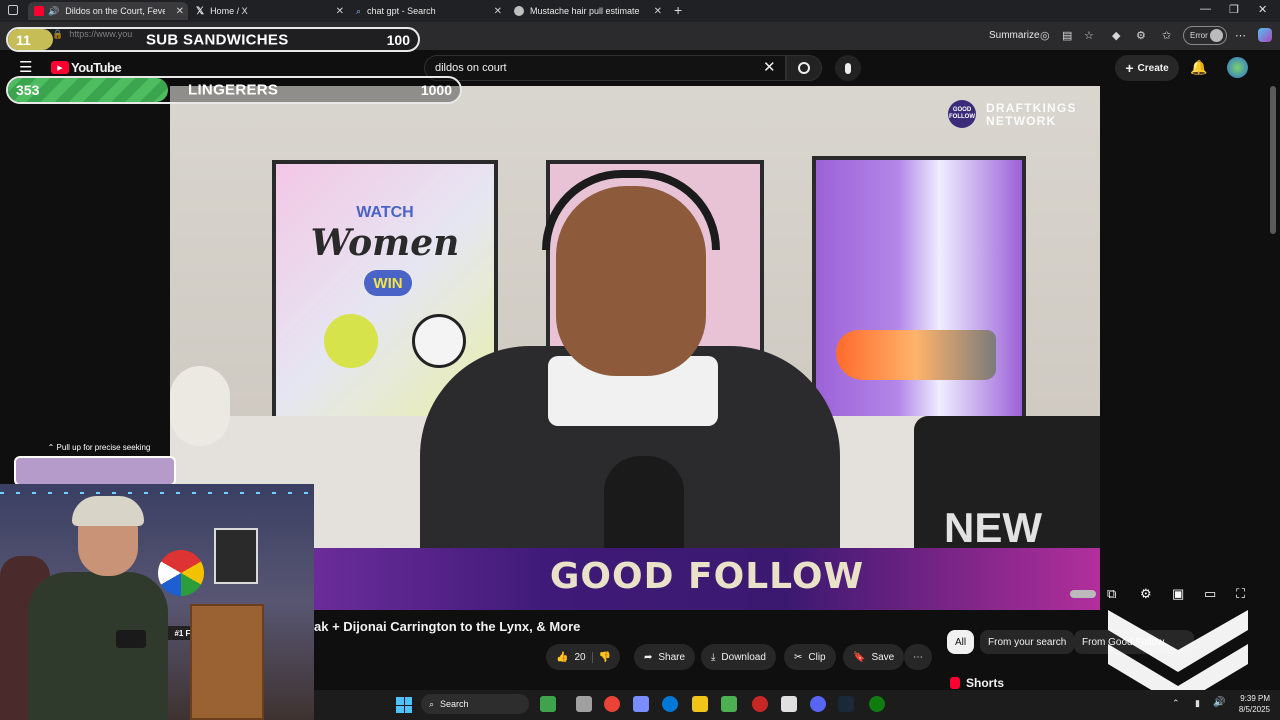 This screenshot has height=720, width=1280. I want to click on draftkings-watermark: DRAFTKINGS NETWORK, so click(1031, 115).